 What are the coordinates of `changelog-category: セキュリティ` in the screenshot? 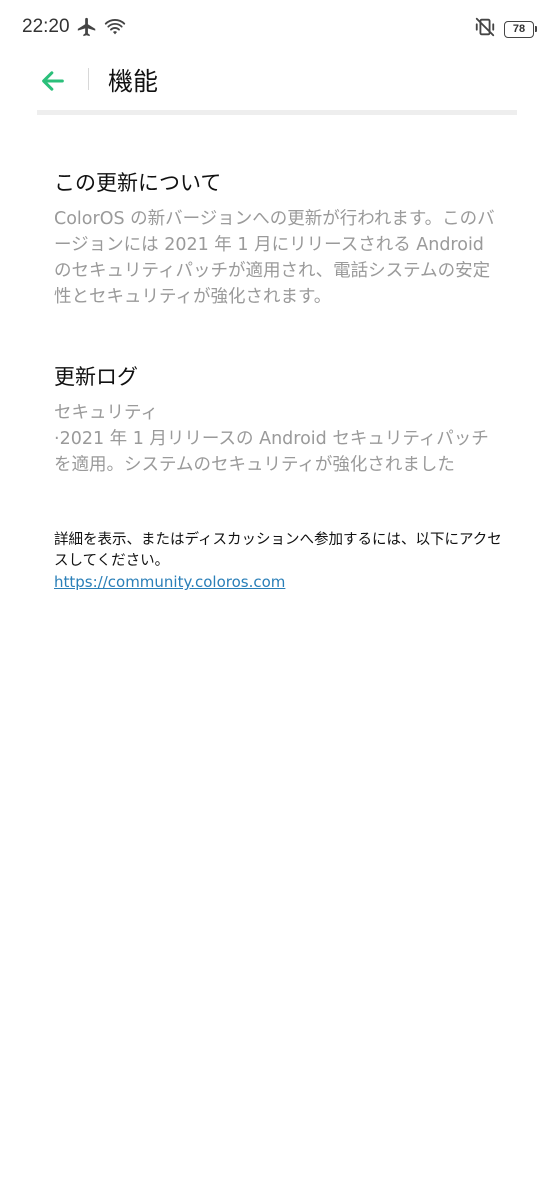 It's located at (106, 413).